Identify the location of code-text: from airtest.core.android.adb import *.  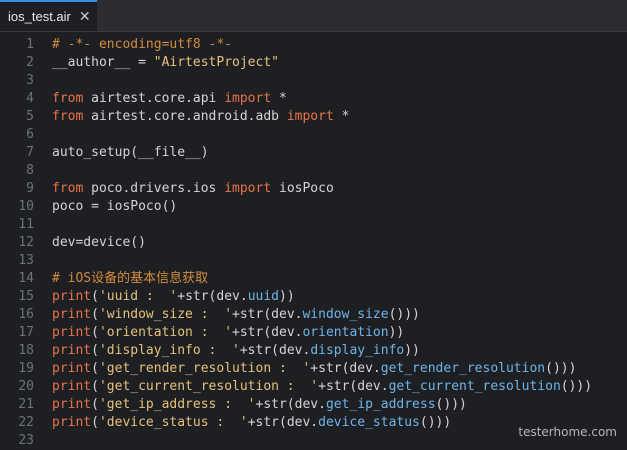
(200, 117).